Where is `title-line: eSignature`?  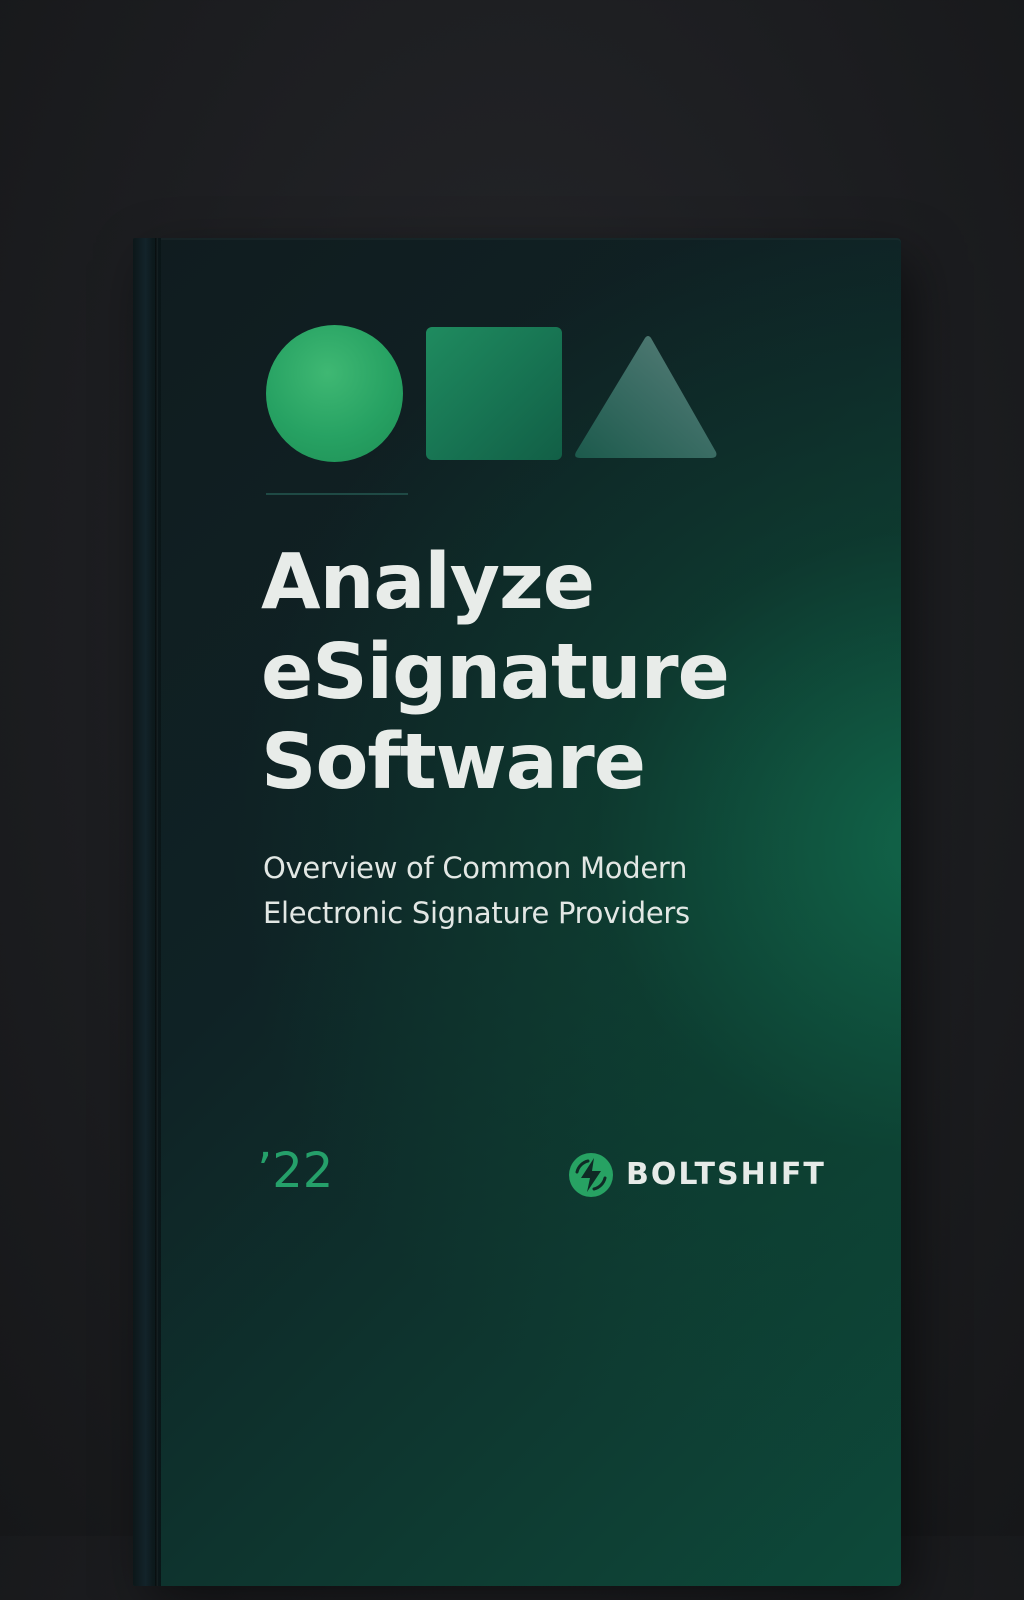
title-line: eSignature is located at coordinates (495, 672).